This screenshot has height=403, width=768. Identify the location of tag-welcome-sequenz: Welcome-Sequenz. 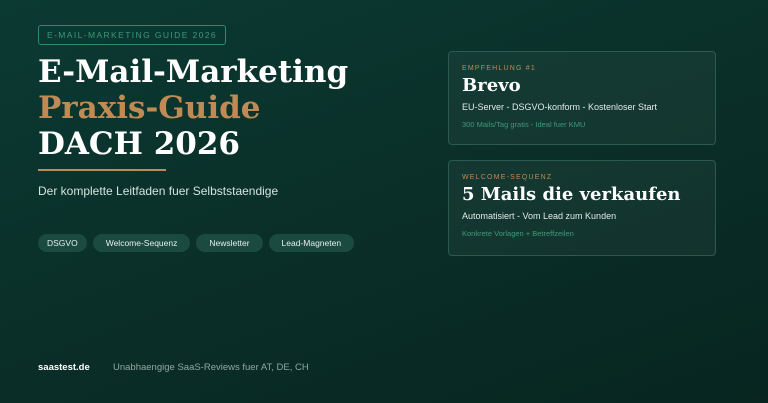
(141, 243).